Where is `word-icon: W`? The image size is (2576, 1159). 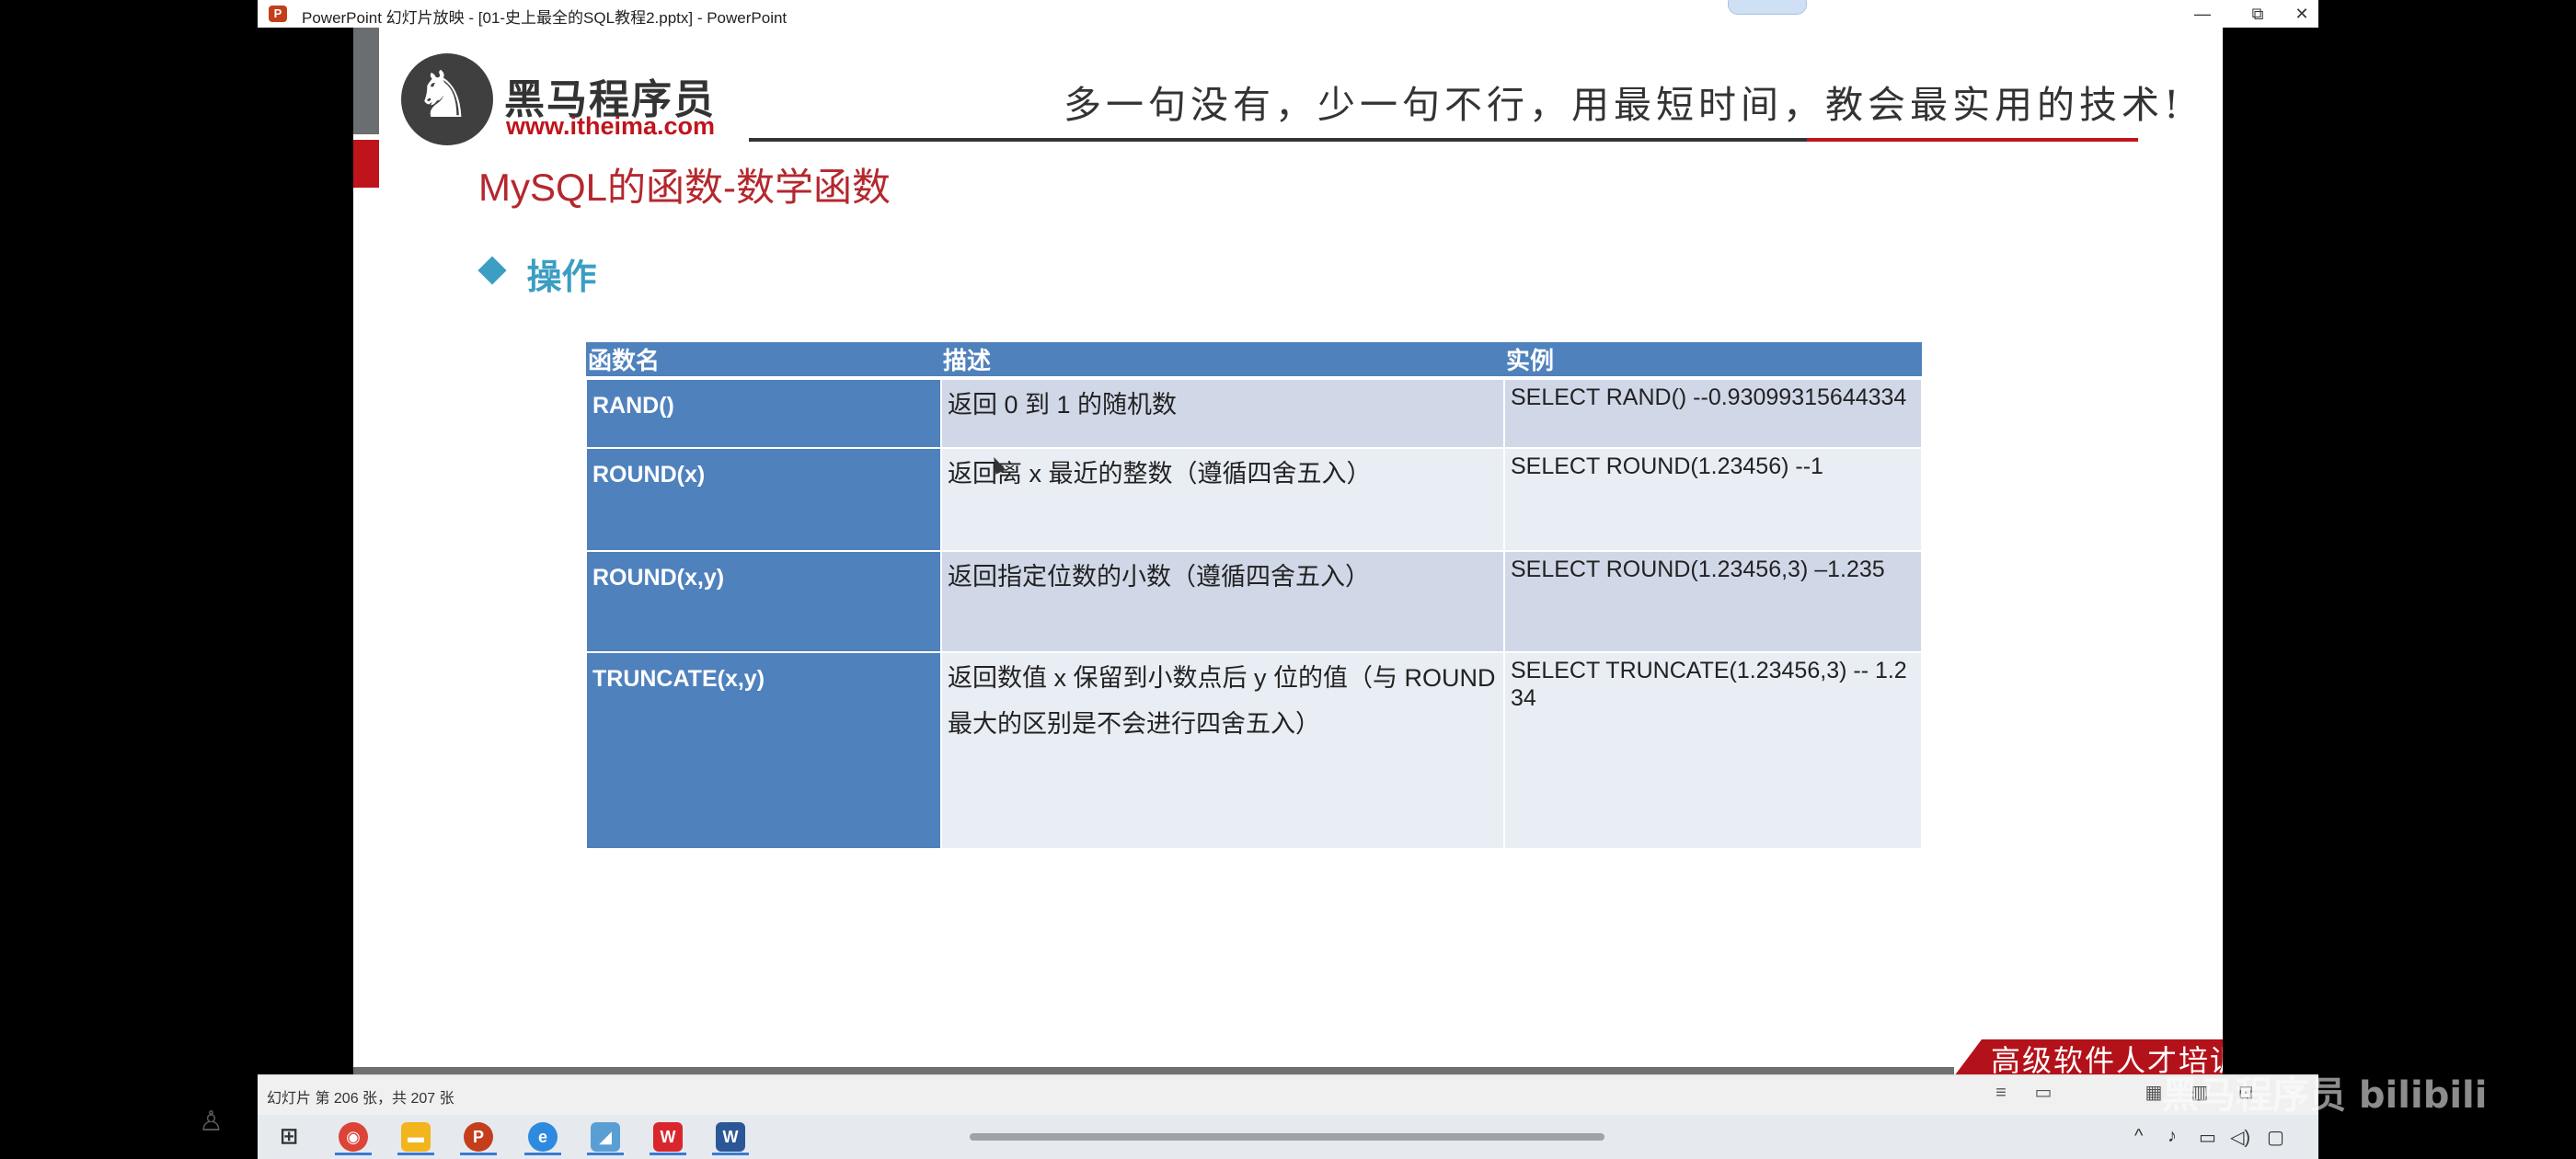 word-icon: W is located at coordinates (730, 1137).